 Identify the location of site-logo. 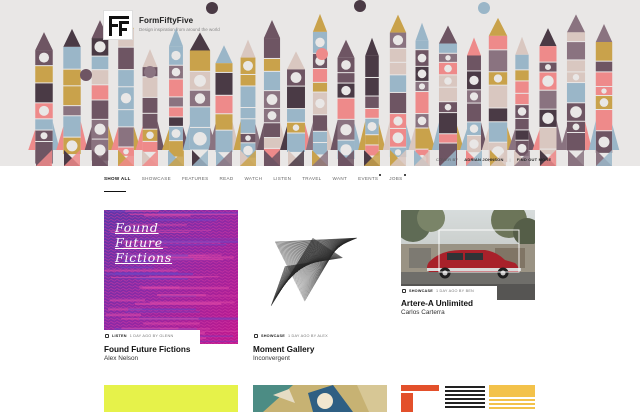
(118, 25).